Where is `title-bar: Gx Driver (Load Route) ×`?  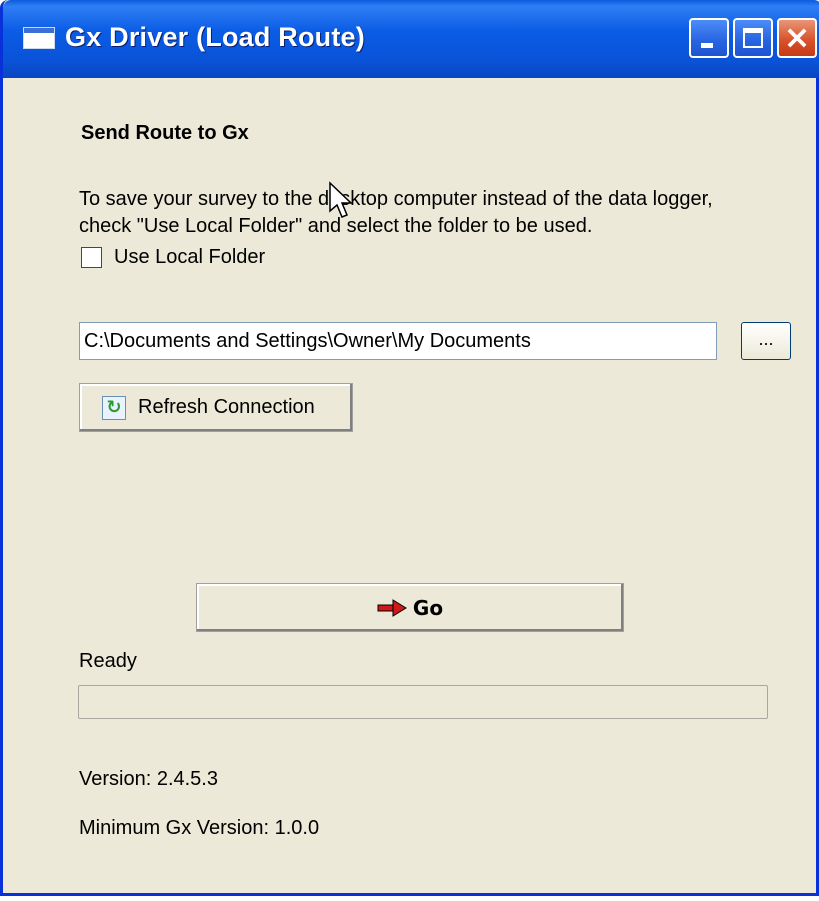 title-bar: Gx Driver (Load Route) × is located at coordinates (411, 39).